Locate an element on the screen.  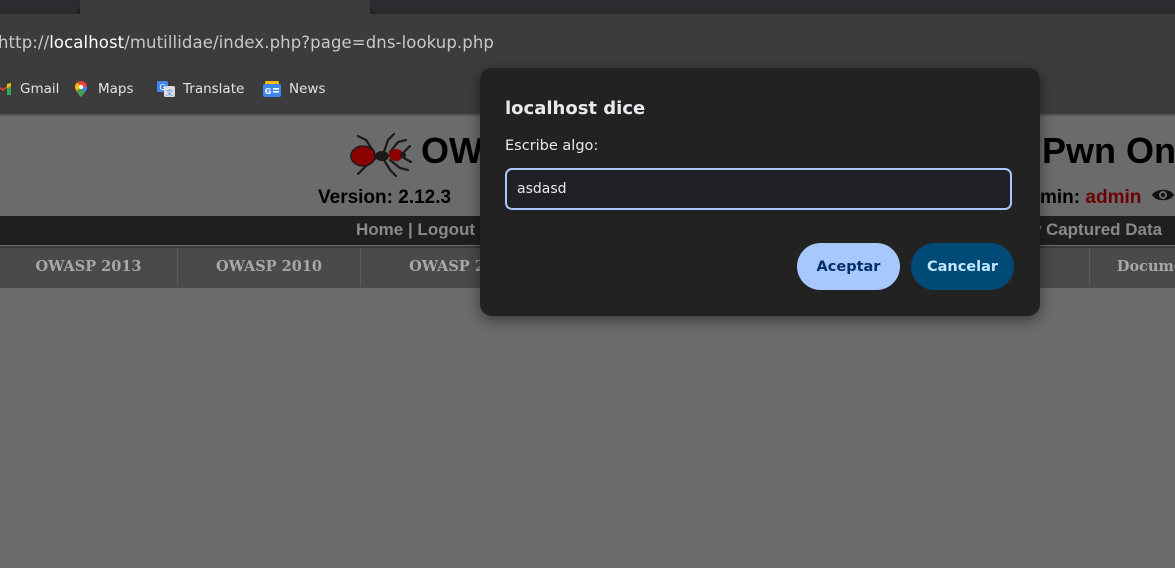
tab-strip is located at coordinates (587, 7).